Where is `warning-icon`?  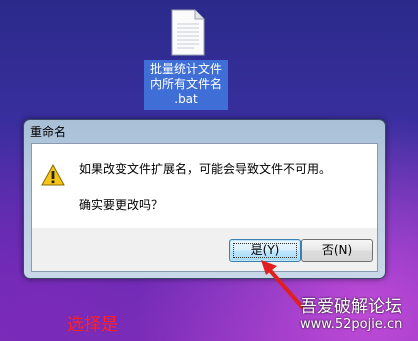 warning-icon is located at coordinates (53, 175).